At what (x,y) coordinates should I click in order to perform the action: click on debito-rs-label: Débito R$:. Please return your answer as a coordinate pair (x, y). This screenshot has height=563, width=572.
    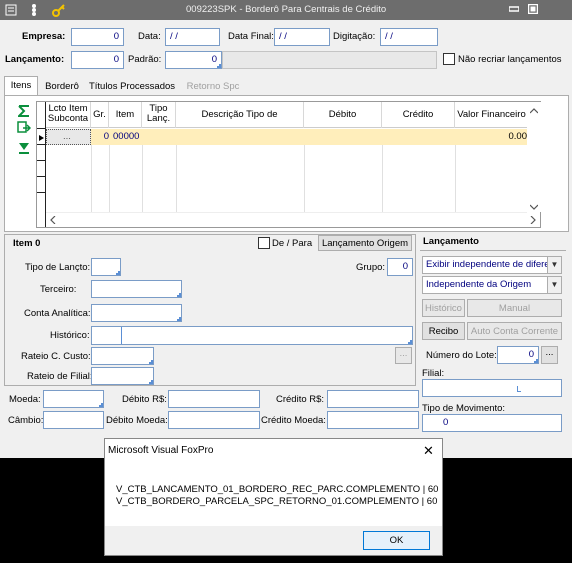
    Looking at the image, I should click on (144, 399).